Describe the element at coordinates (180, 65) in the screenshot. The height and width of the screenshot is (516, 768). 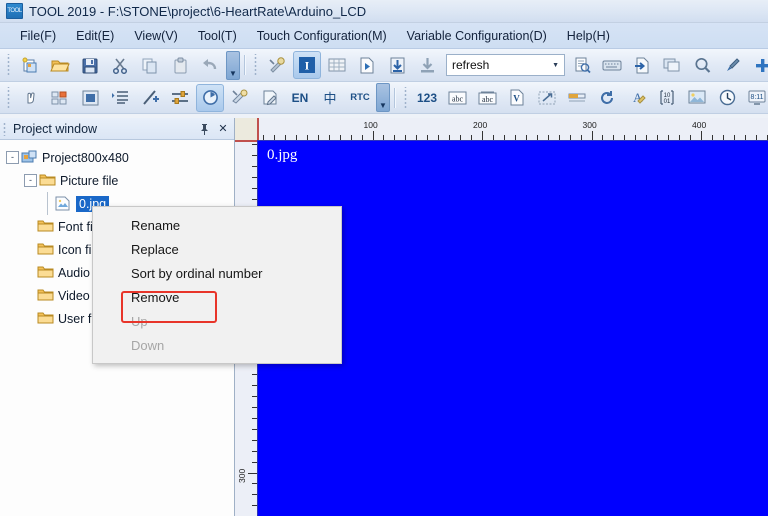
I see `paste-icon` at that location.